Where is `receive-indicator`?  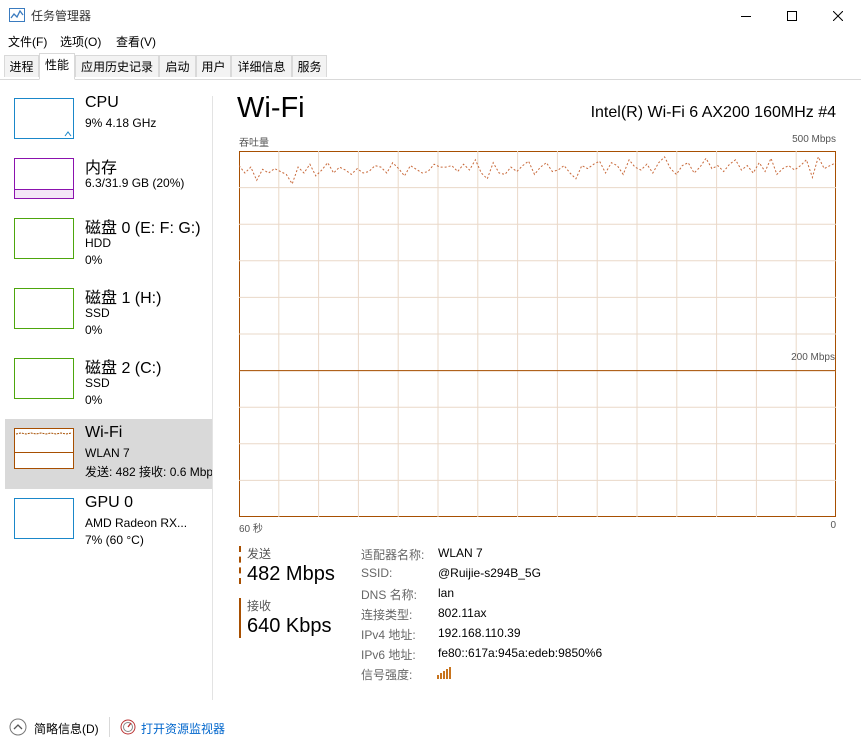 receive-indicator is located at coordinates (240, 618).